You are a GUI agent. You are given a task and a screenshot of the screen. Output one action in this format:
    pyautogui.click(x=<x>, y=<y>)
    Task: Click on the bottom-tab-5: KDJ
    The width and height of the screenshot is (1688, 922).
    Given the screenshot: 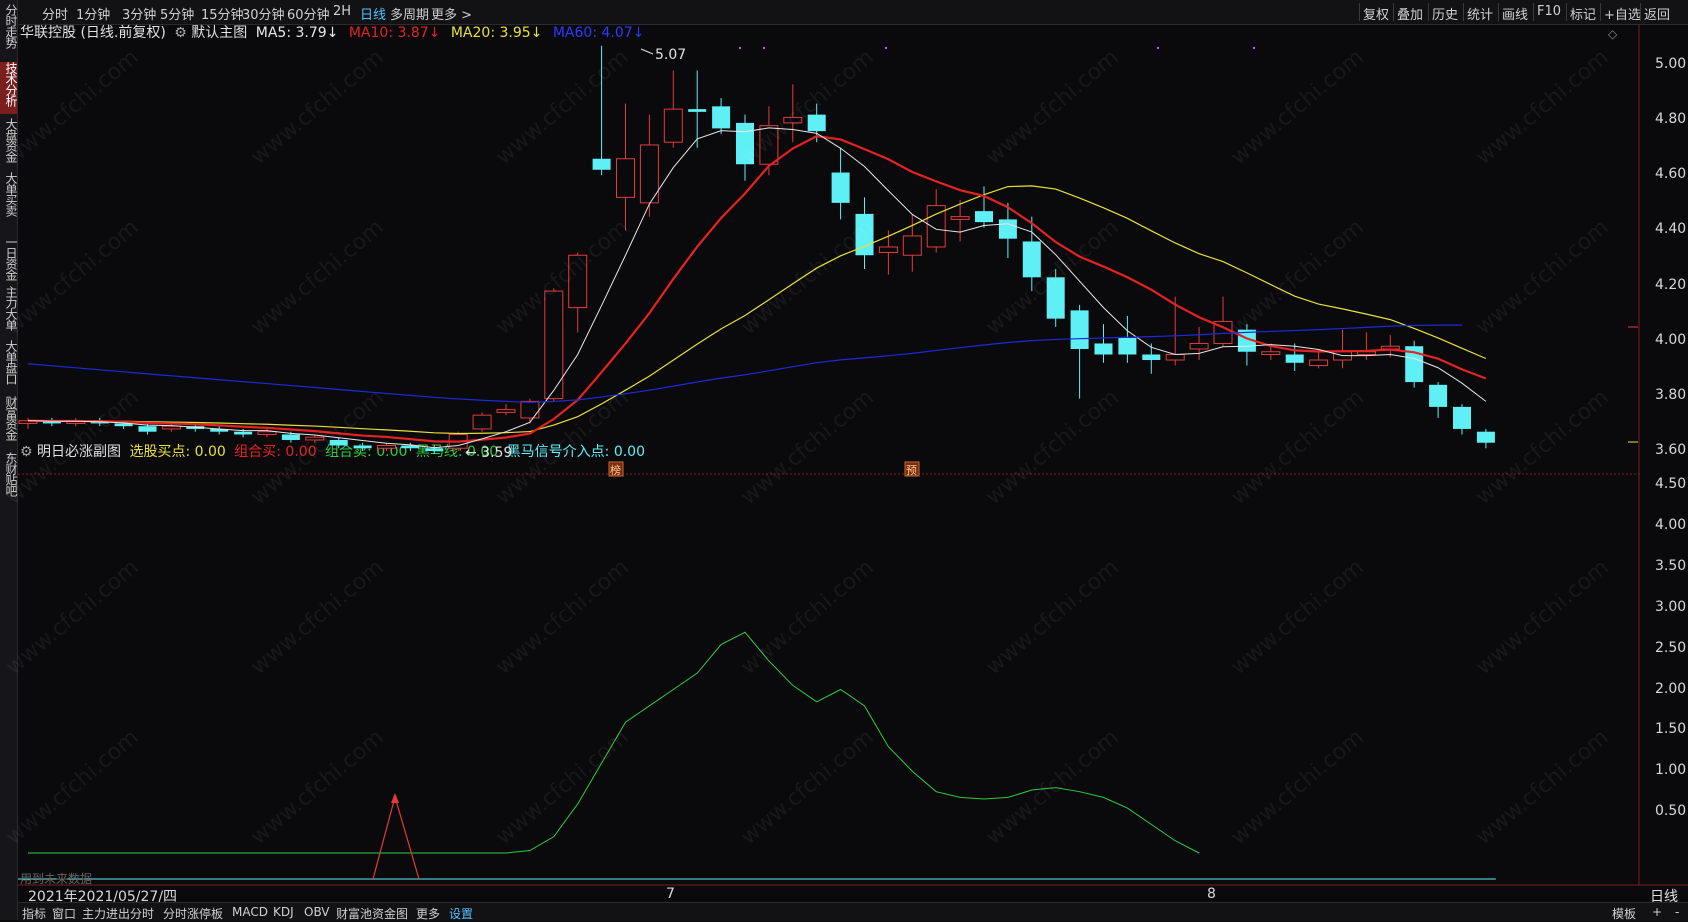 What is the action you would take?
    pyautogui.click(x=283, y=912)
    